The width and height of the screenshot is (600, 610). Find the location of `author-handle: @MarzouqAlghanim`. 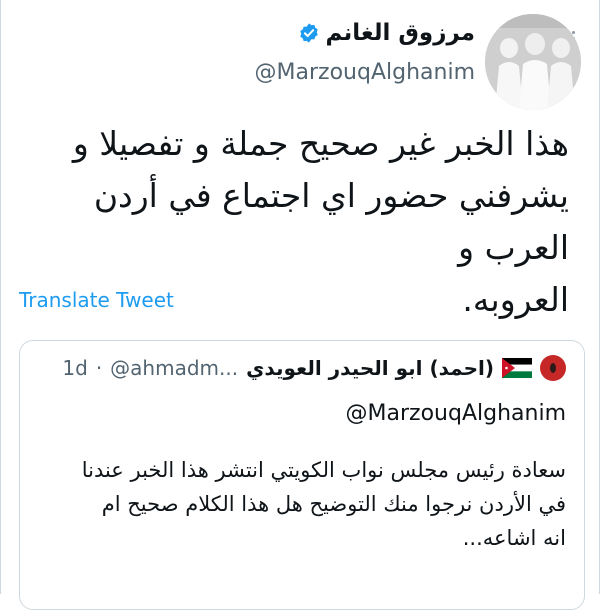

author-handle: @MarzouqAlghanim is located at coordinates (365, 72).